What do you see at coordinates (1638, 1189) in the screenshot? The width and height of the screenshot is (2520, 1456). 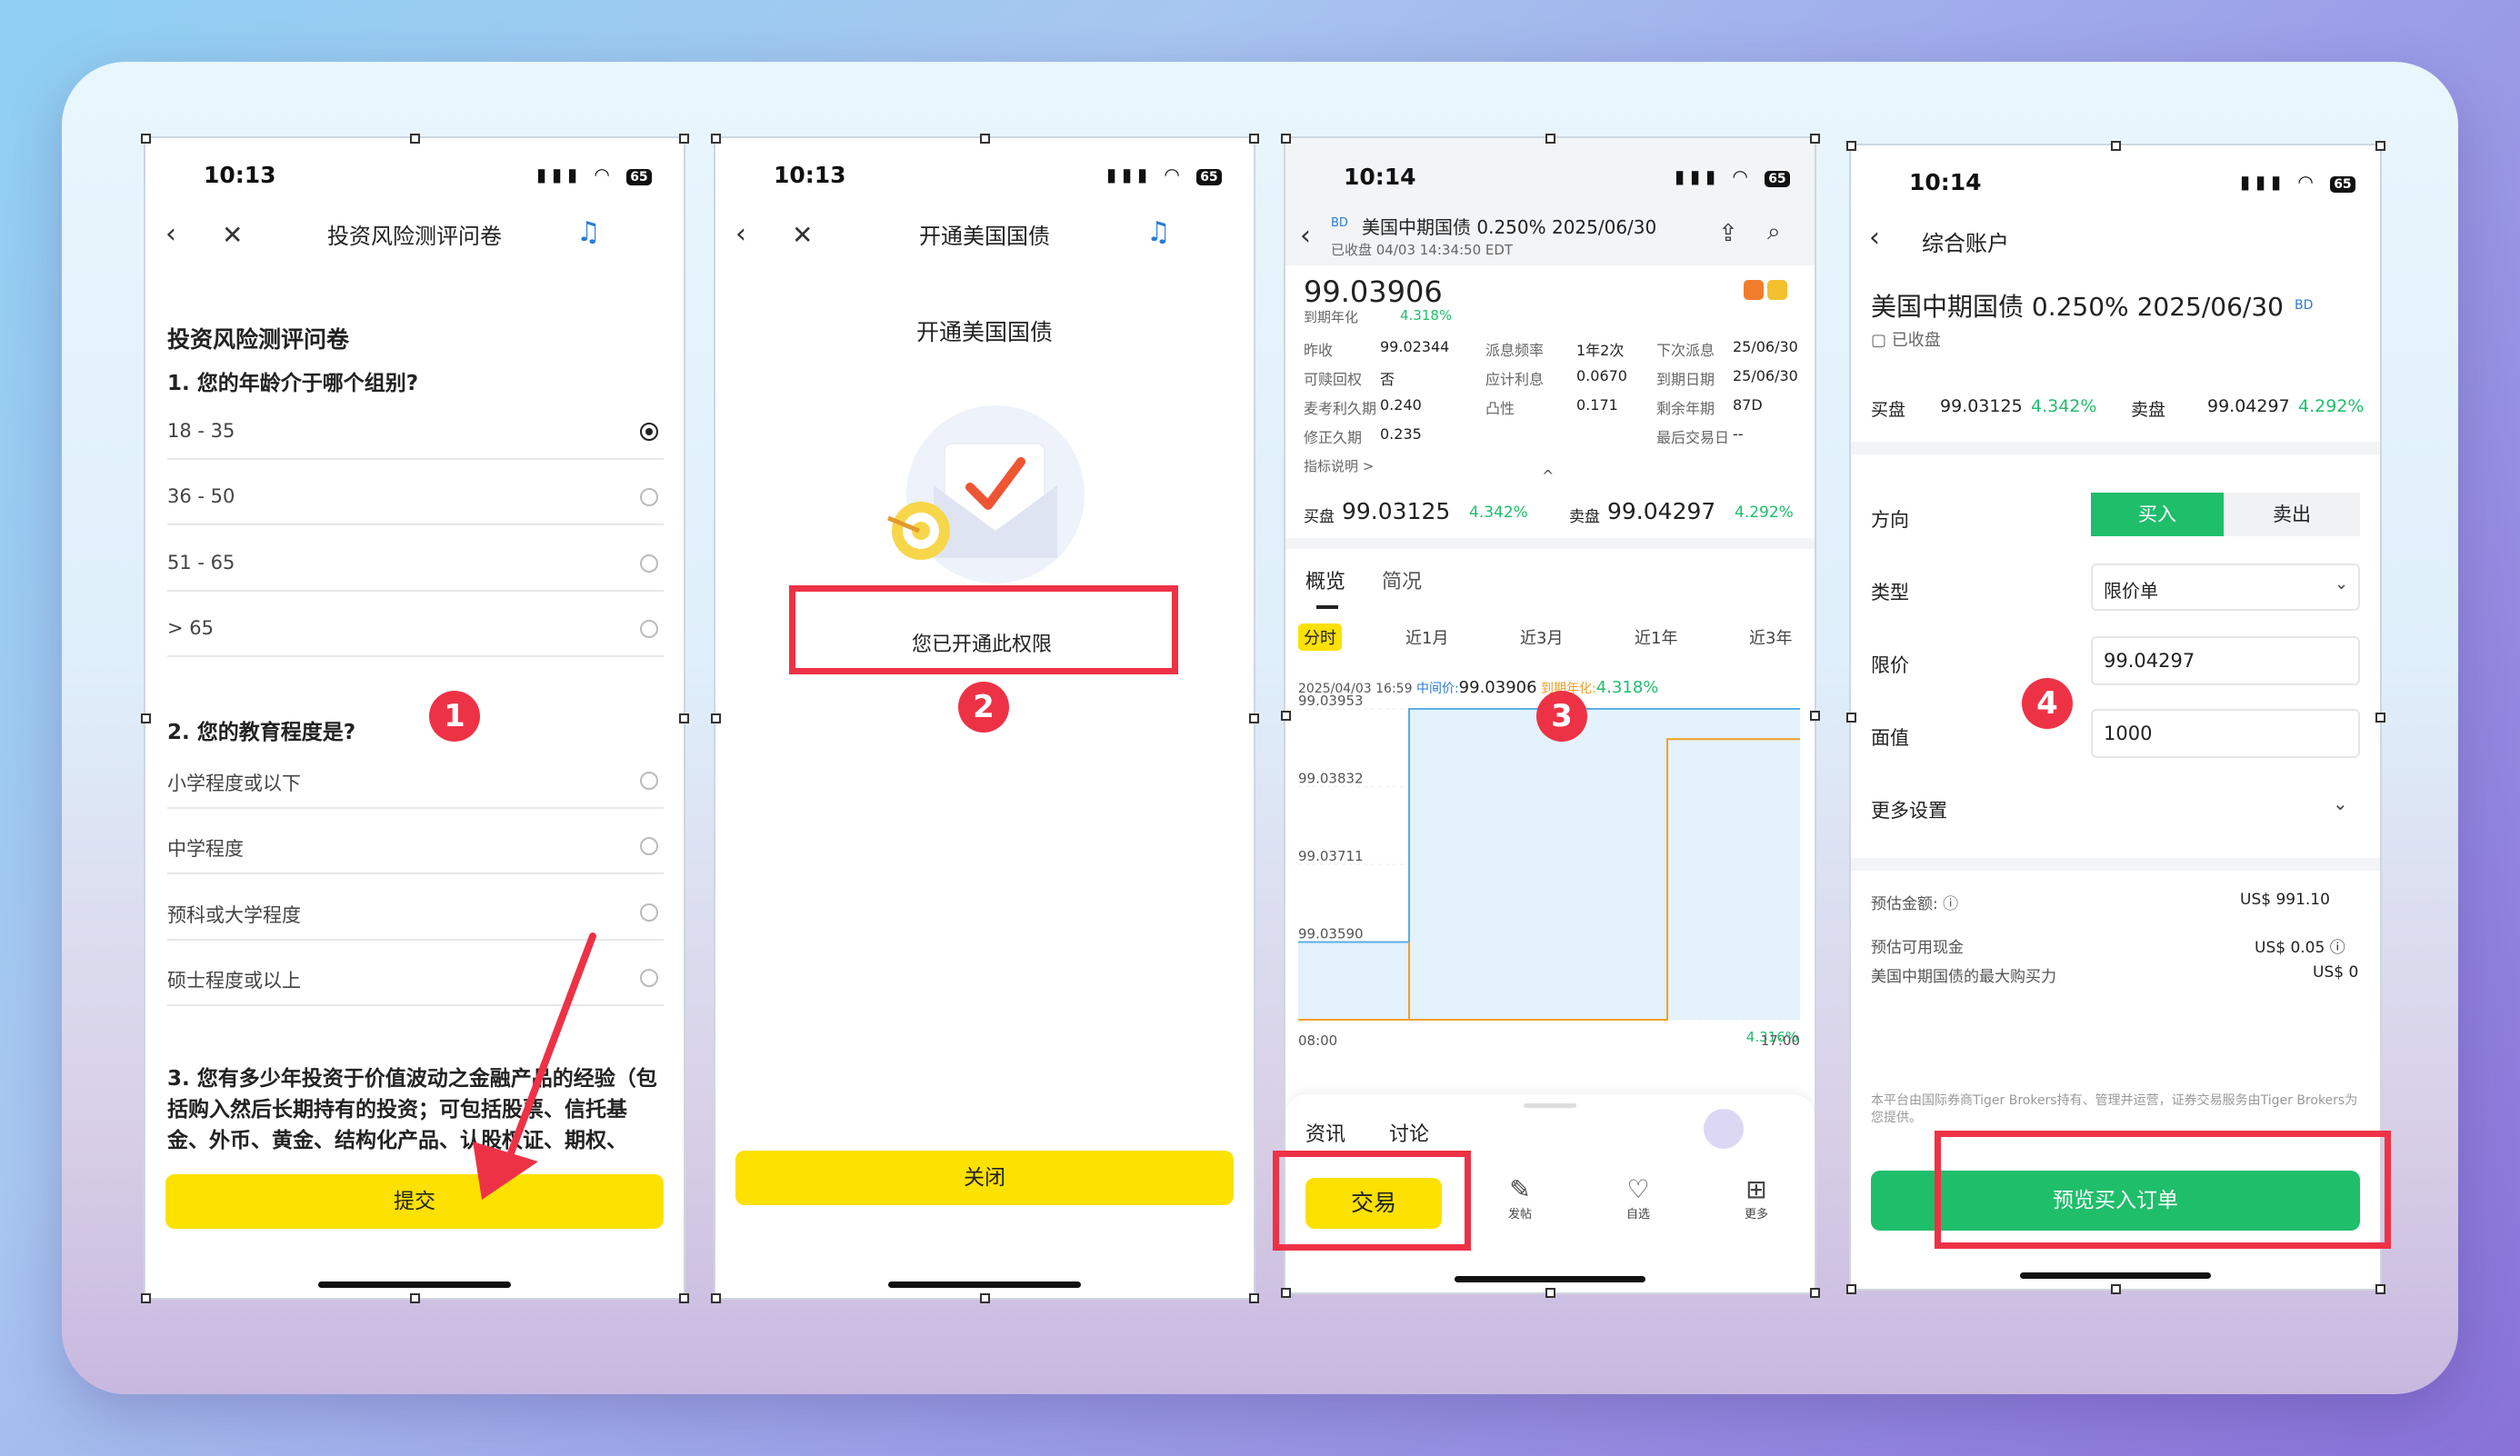 I see `heart-icon: ♡` at bounding box center [1638, 1189].